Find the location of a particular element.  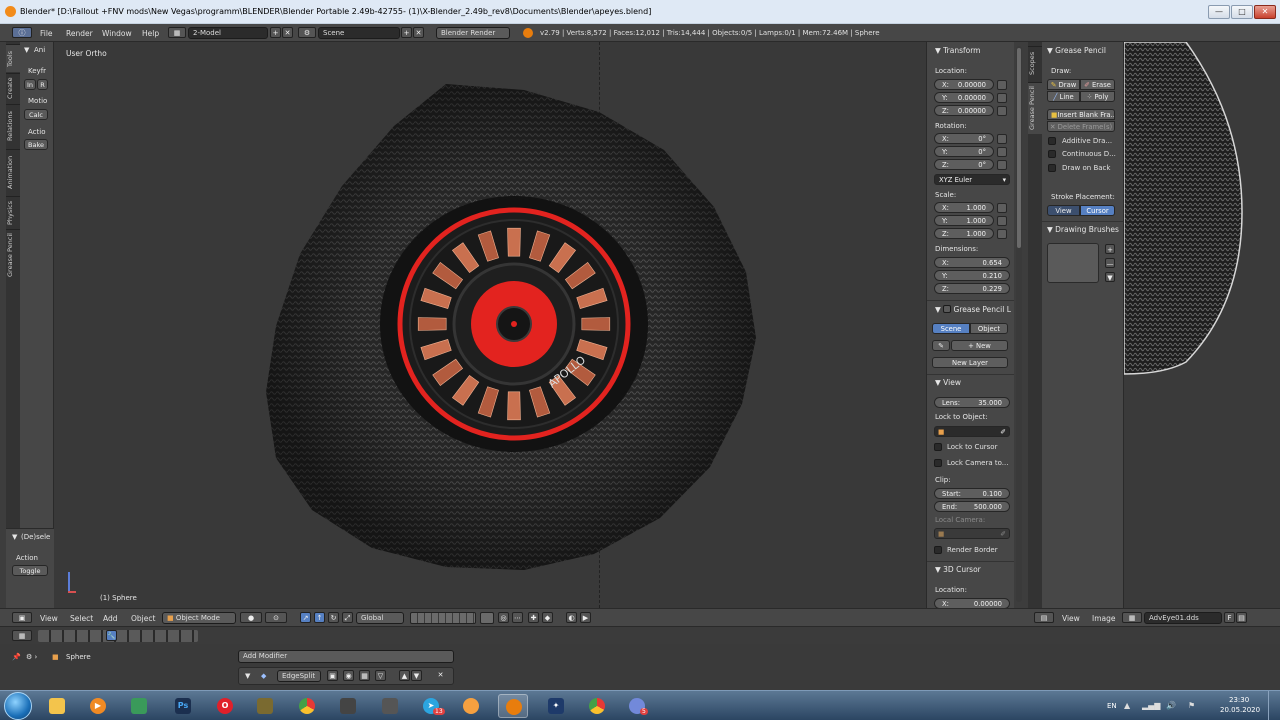

brush-specials-button: ▼ is located at coordinates (1110, 277).